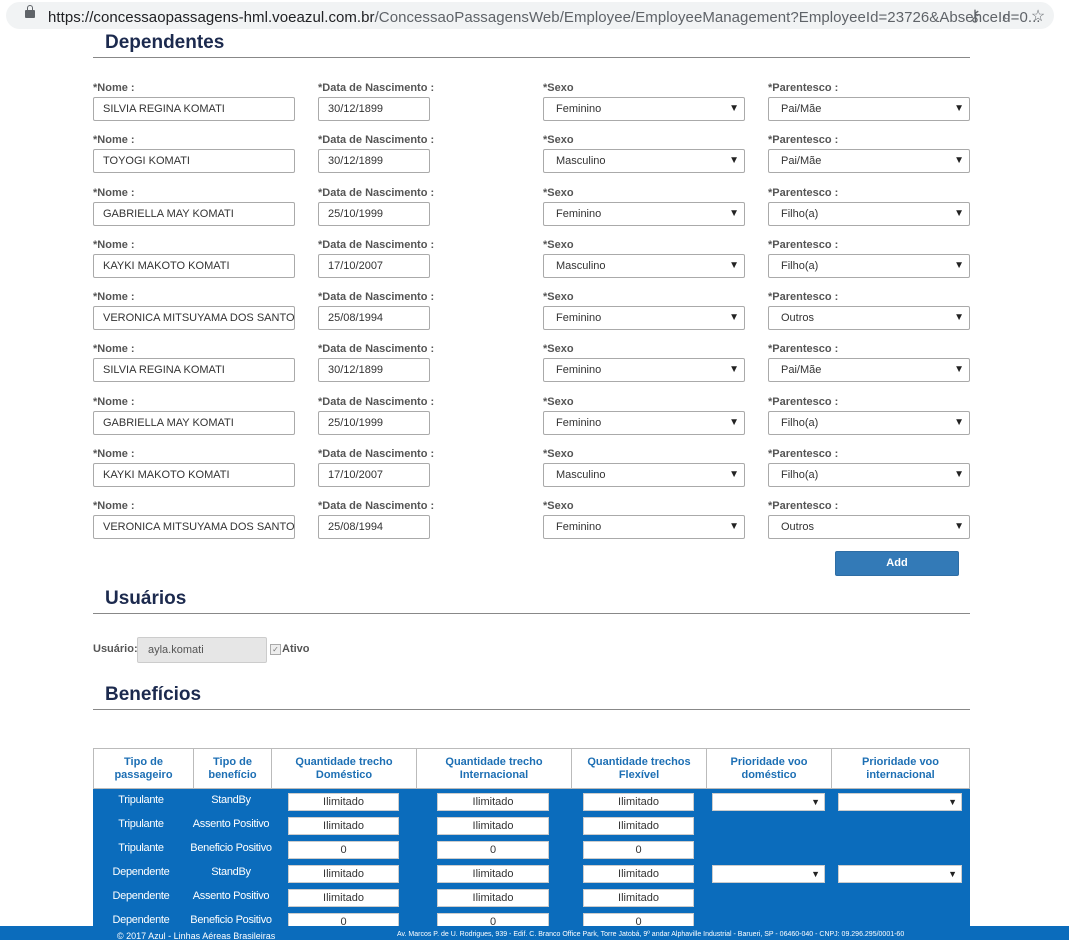  What do you see at coordinates (233, 768) in the screenshot?
I see `header-tipo-beneficio: Tipo de benefício` at bounding box center [233, 768].